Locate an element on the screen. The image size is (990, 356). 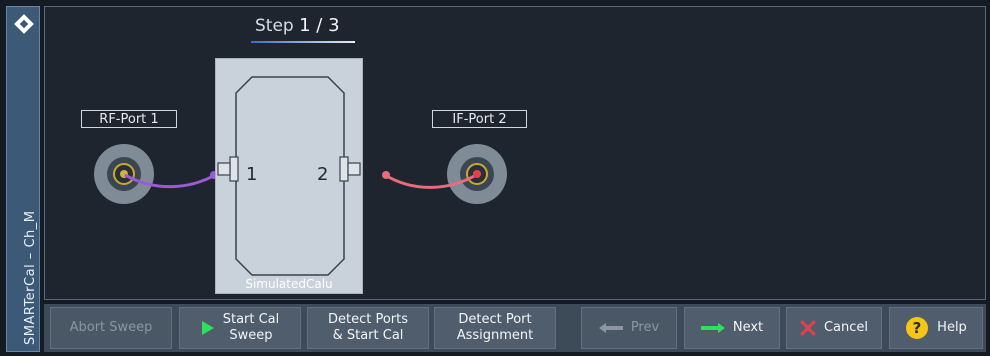
rohde-schwarz-logo-icon is located at coordinates (24, 24).